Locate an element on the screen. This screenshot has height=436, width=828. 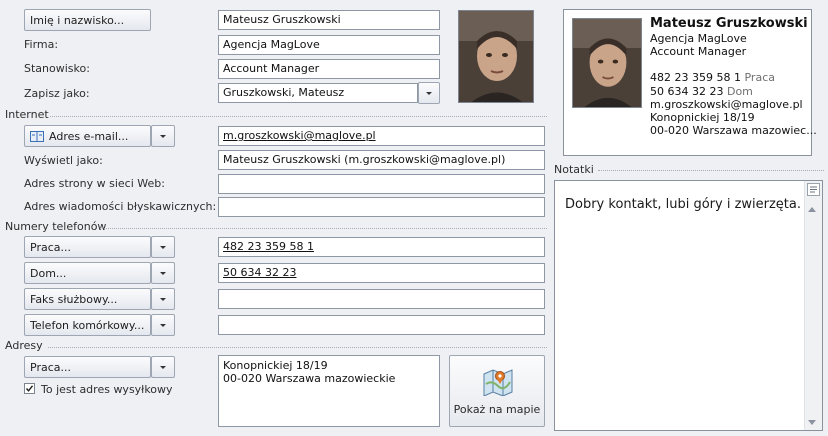
address-line-city: 00-020 Warszawa mazowieckie is located at coordinates (309, 378).